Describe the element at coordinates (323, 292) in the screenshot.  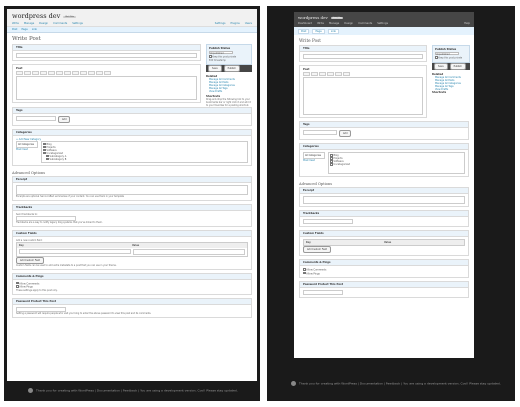
I see `password-input` at that location.